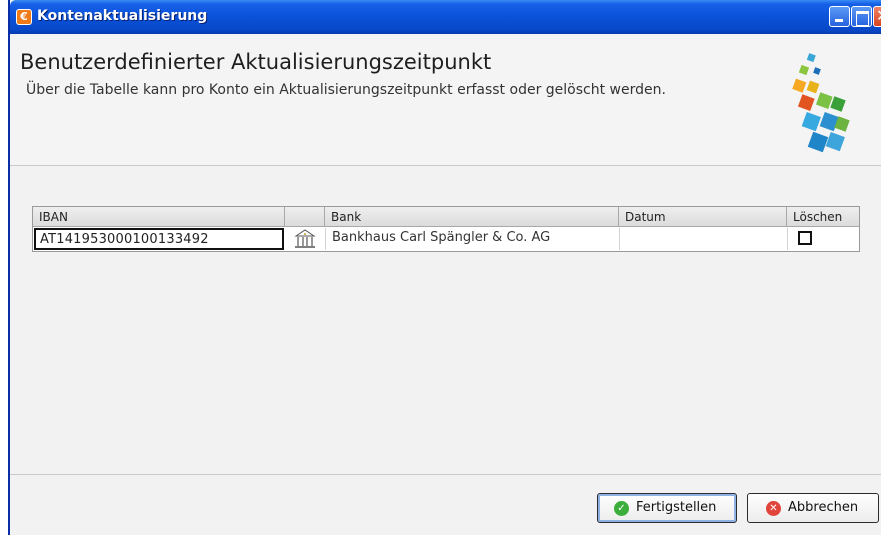 The height and width of the screenshot is (535, 881). Describe the element at coordinates (159, 239) in the screenshot. I see `iban-cell: AT141953000100133492` at that location.